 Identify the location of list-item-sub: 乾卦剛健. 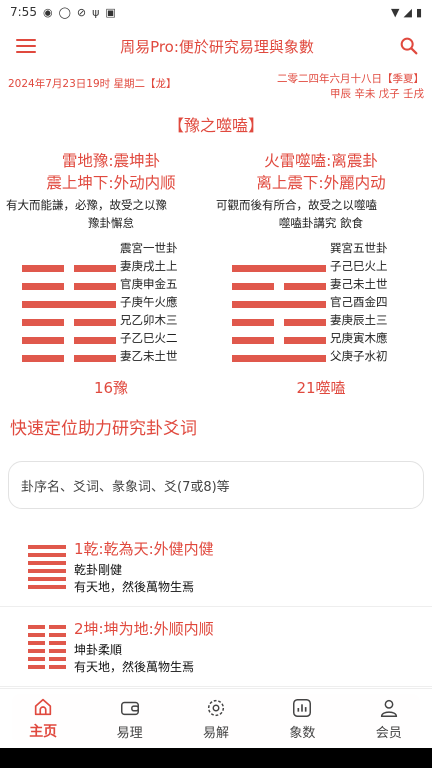
(98, 569).